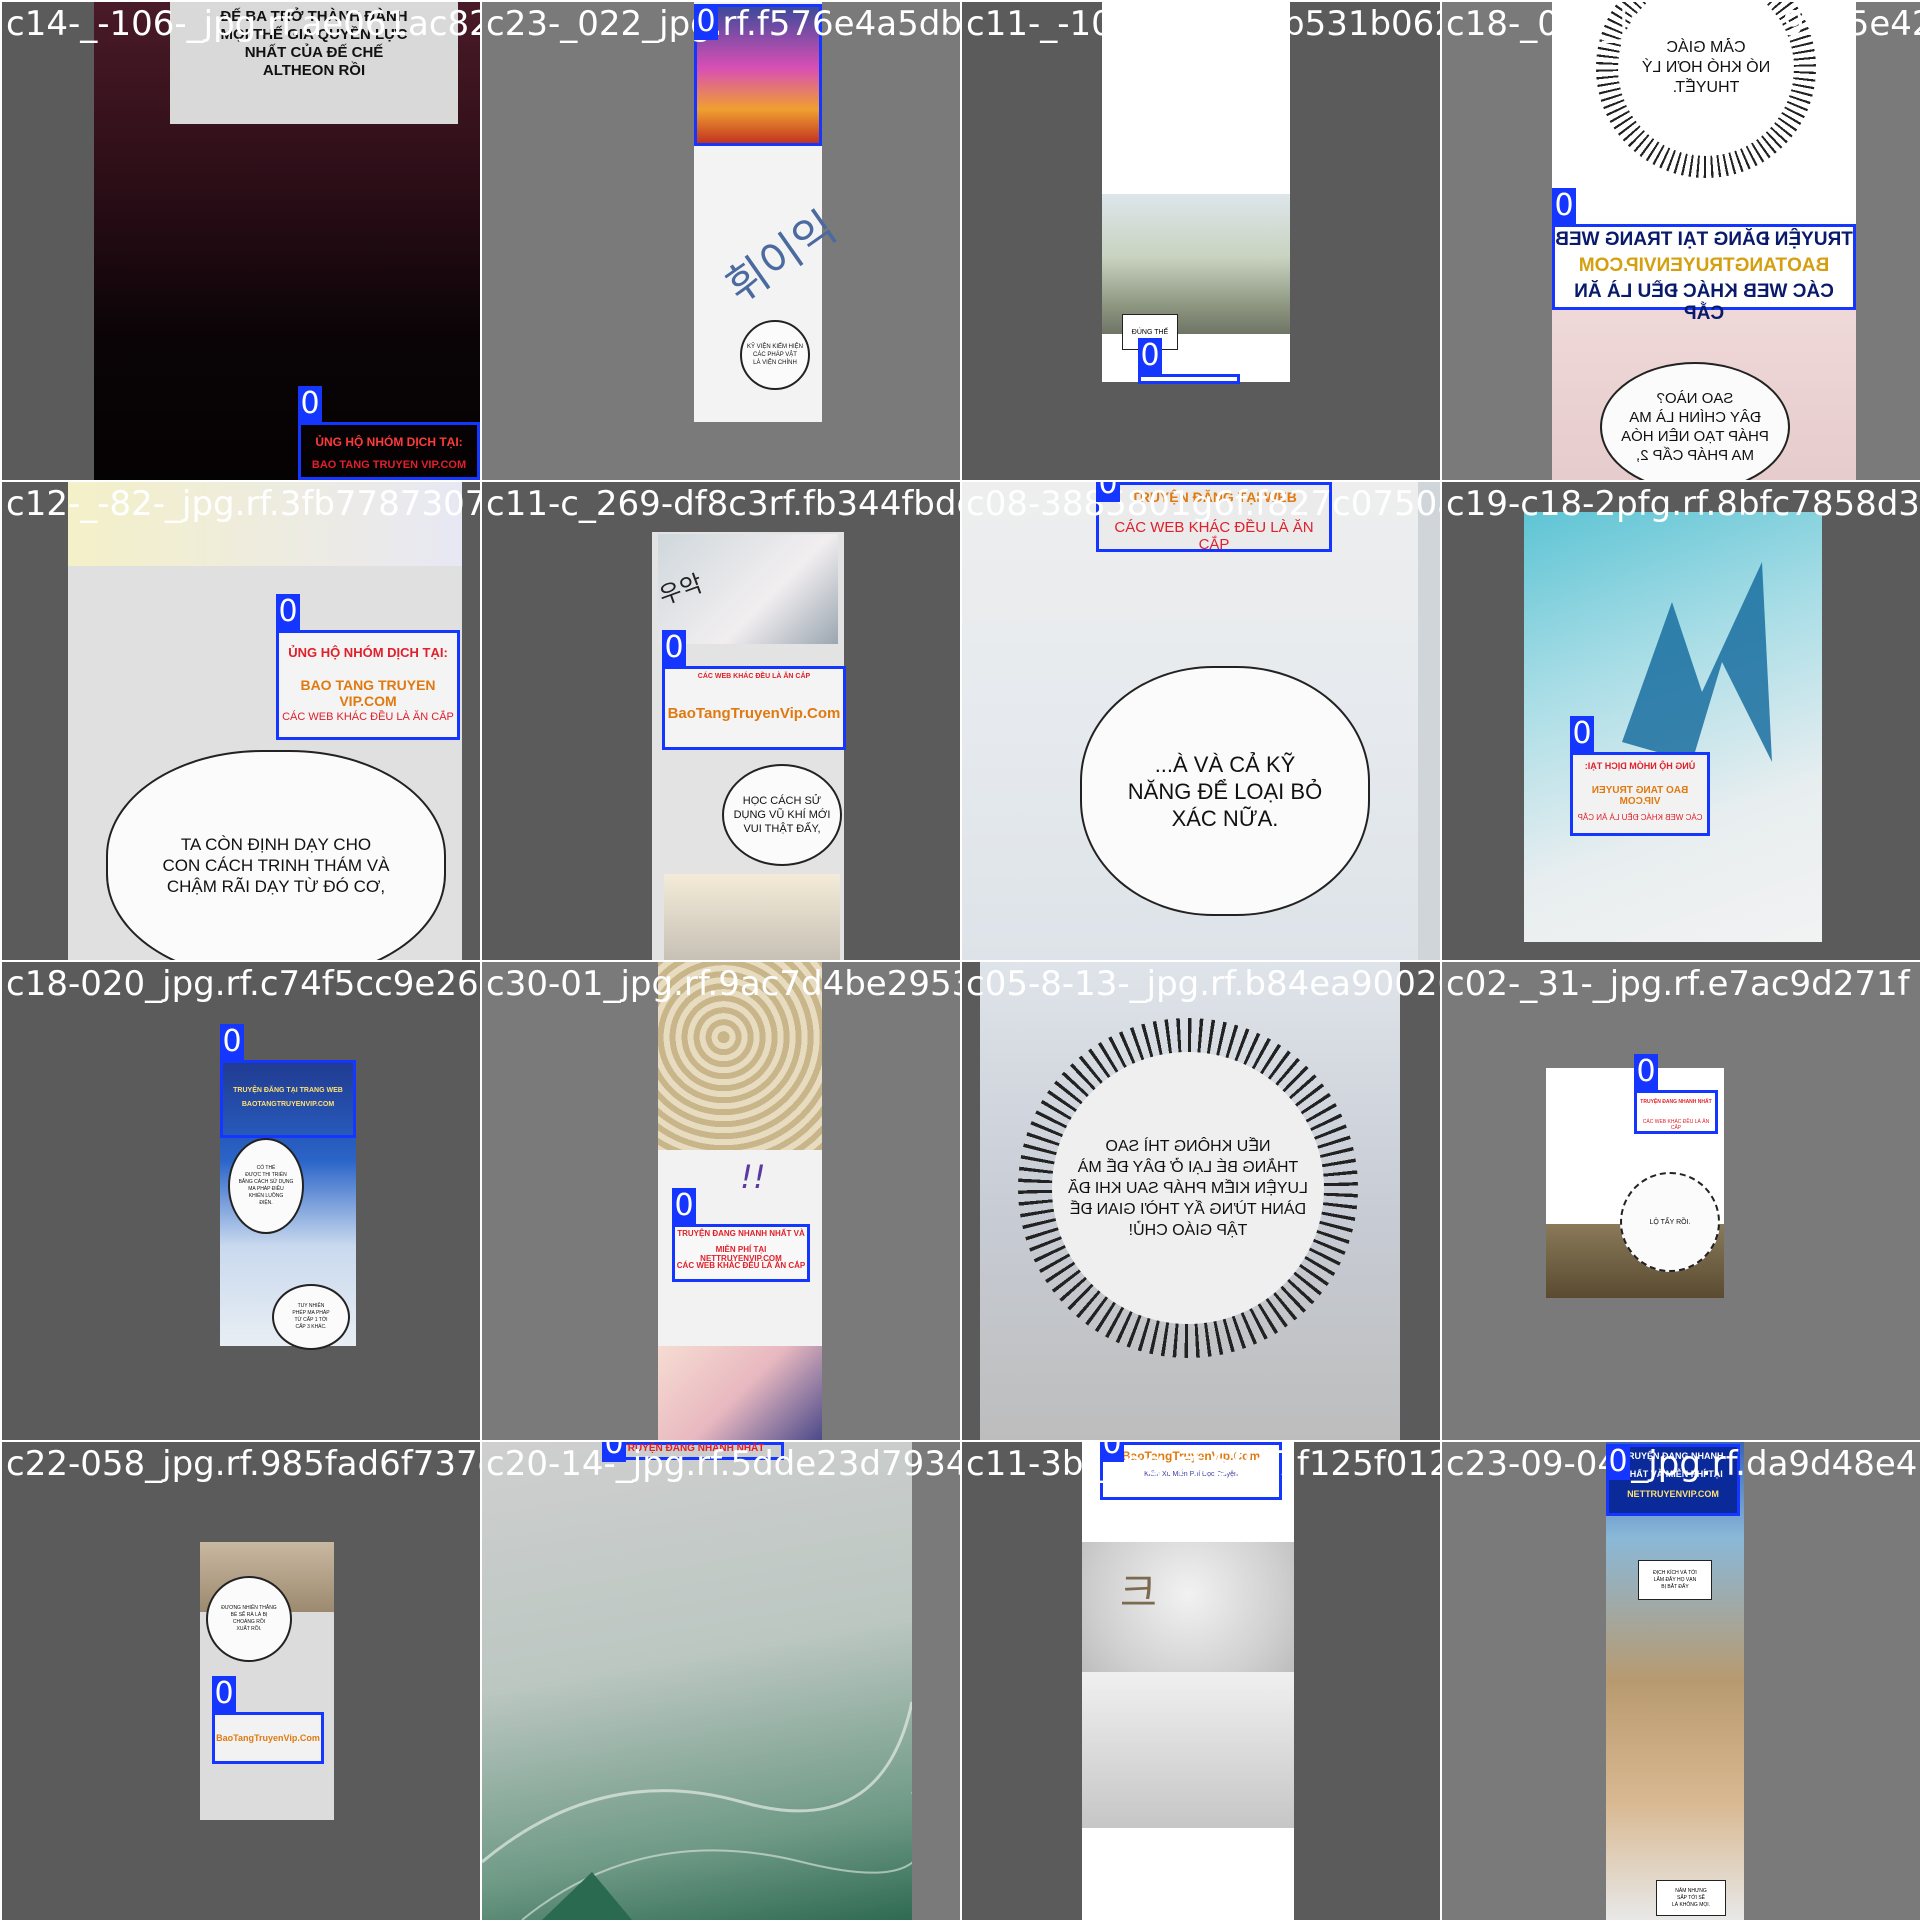  I want to click on bubble-text: LỘ TẨY RỒI., so click(1670, 1222).